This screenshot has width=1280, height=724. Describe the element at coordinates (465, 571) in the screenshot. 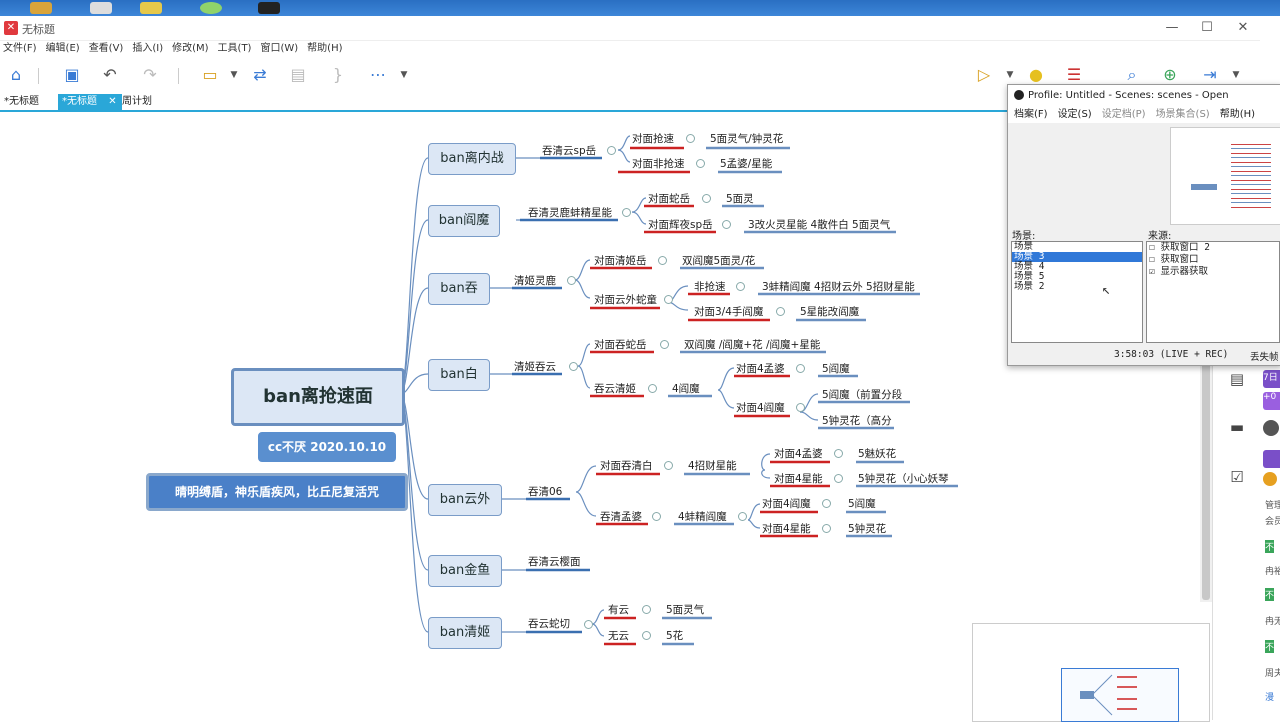

I see `branch-ban-jinyu: ban金鱼` at that location.